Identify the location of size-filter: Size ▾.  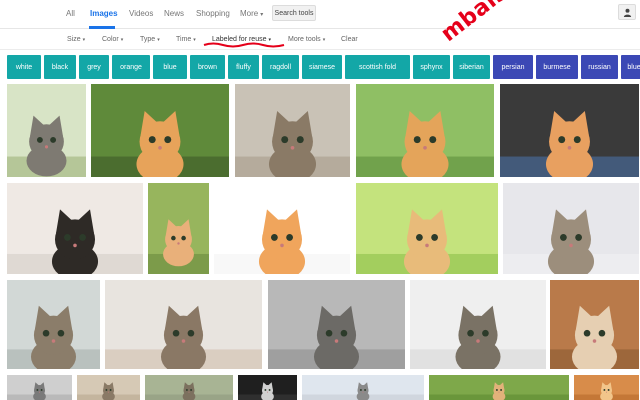
(76, 39).